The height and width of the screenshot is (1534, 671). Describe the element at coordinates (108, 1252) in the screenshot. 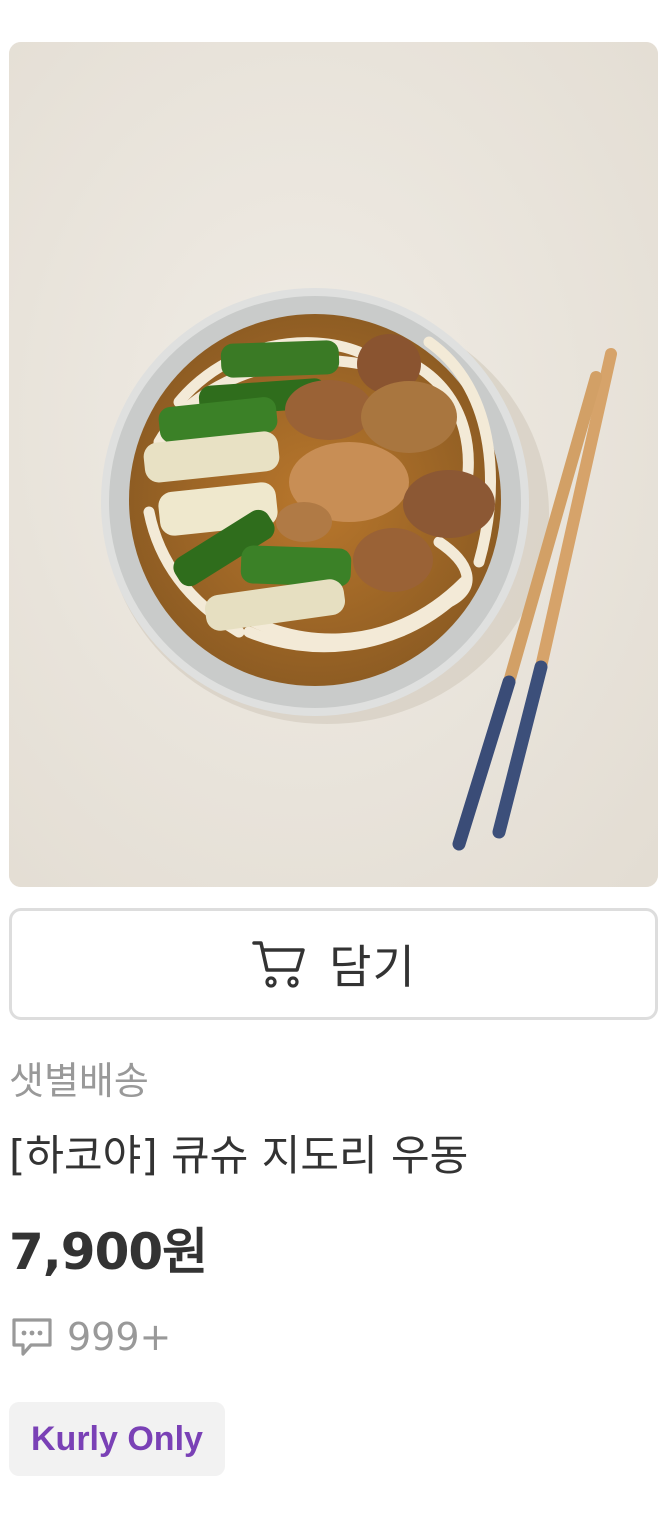

I see `product-price: 7,900원` at that location.